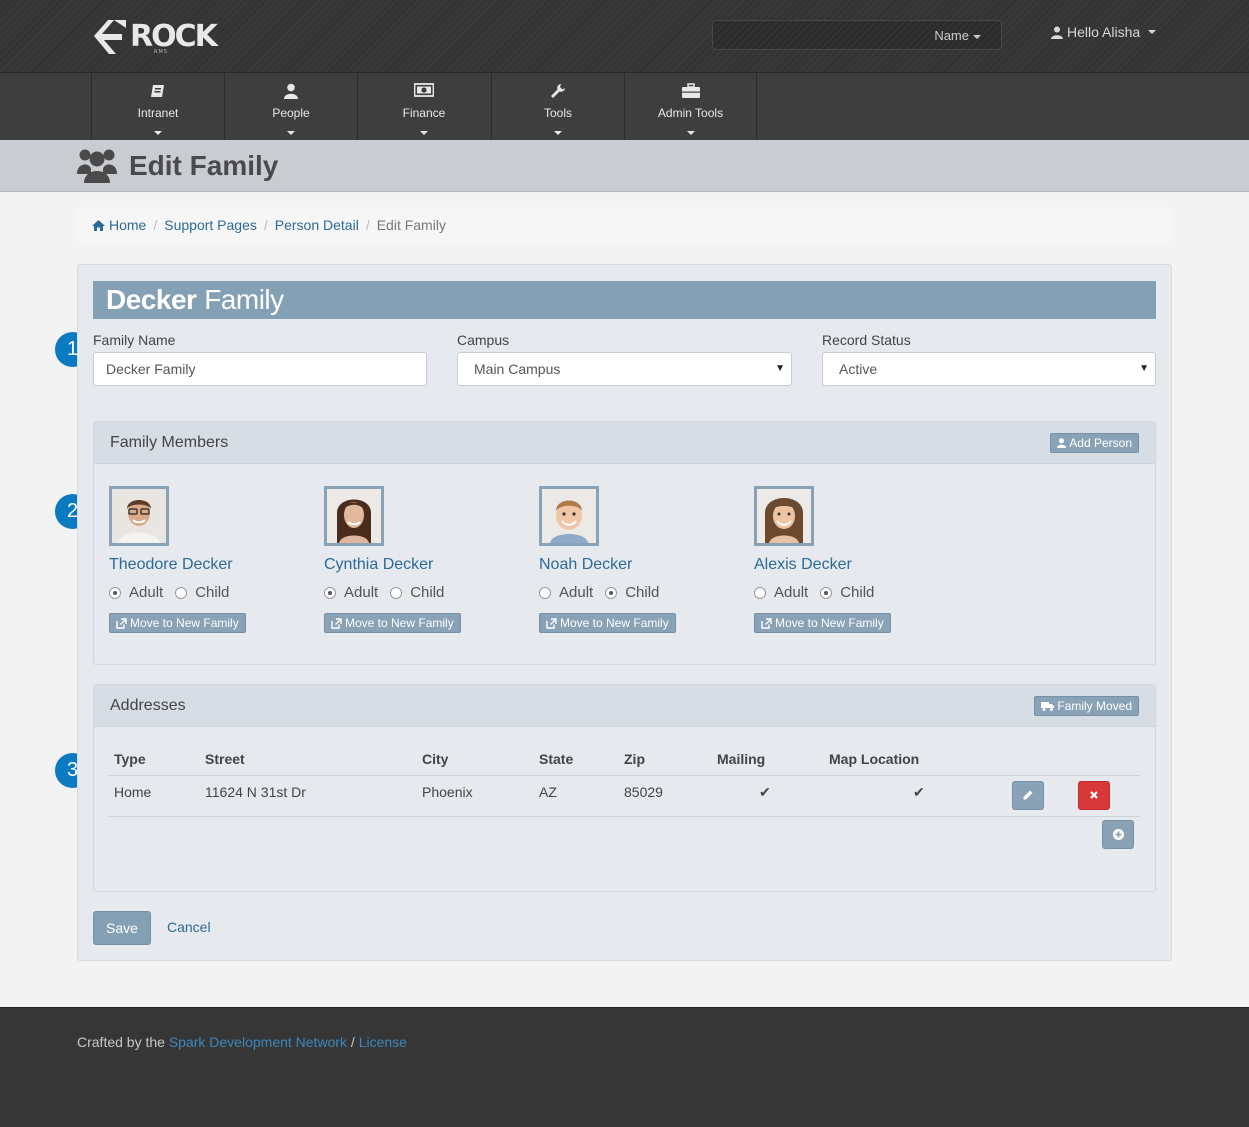 The image size is (1249, 1127). I want to click on nav-item-tools: Tools, so click(557, 106).